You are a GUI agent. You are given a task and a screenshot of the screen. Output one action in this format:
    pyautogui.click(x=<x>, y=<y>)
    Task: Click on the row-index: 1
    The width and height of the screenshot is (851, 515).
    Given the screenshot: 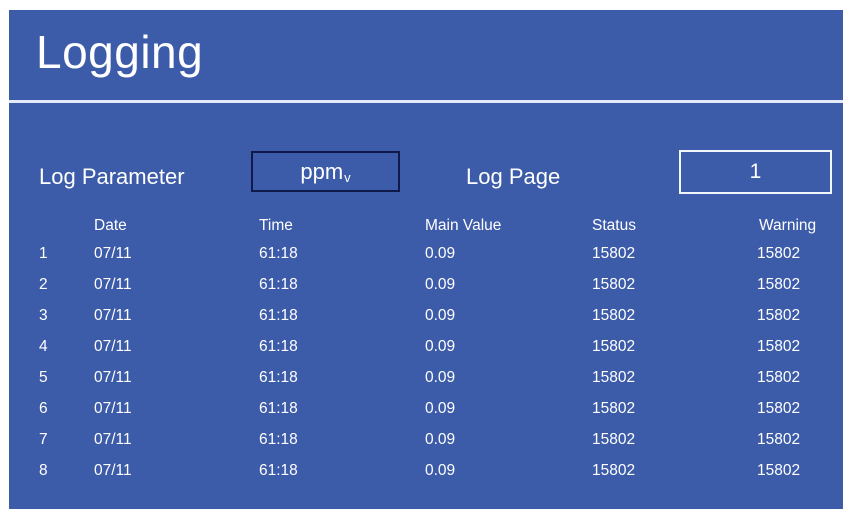 What is the action you would take?
    pyautogui.click(x=43, y=253)
    